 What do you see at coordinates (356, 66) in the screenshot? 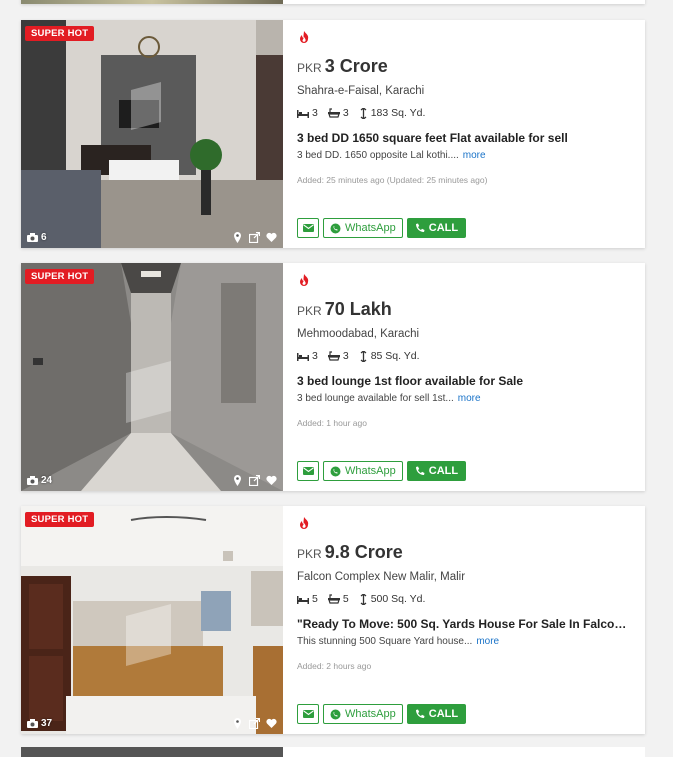
I see `price-value: 3 Crore` at bounding box center [356, 66].